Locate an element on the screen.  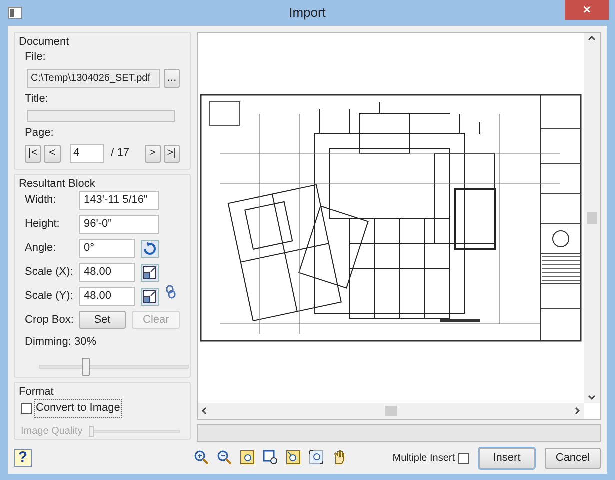
vertical-scrollbar is located at coordinates (592, 218).